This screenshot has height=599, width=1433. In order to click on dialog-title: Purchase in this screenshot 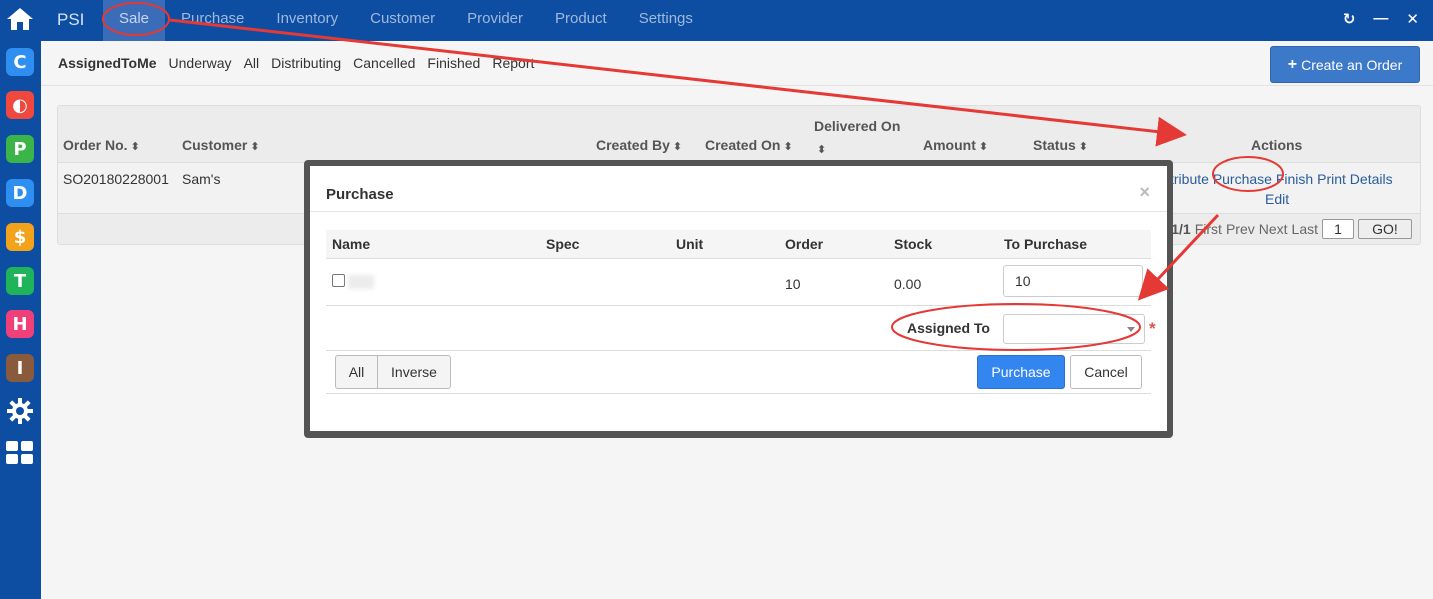, I will do `click(360, 194)`.